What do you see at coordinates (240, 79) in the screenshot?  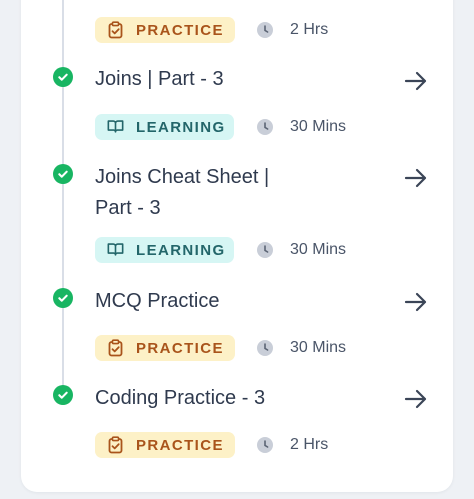 I see `item-title: Joins | Part - 3` at bounding box center [240, 79].